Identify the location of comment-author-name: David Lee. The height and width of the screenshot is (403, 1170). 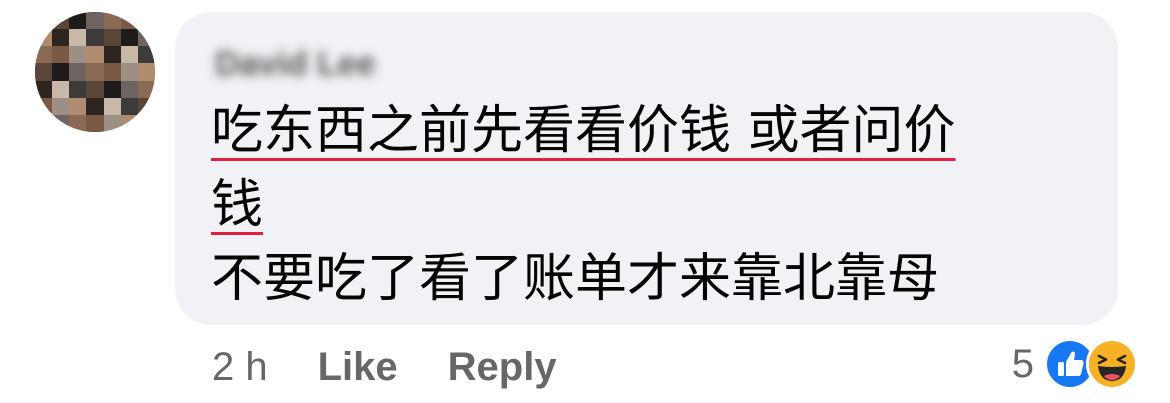
(295, 64).